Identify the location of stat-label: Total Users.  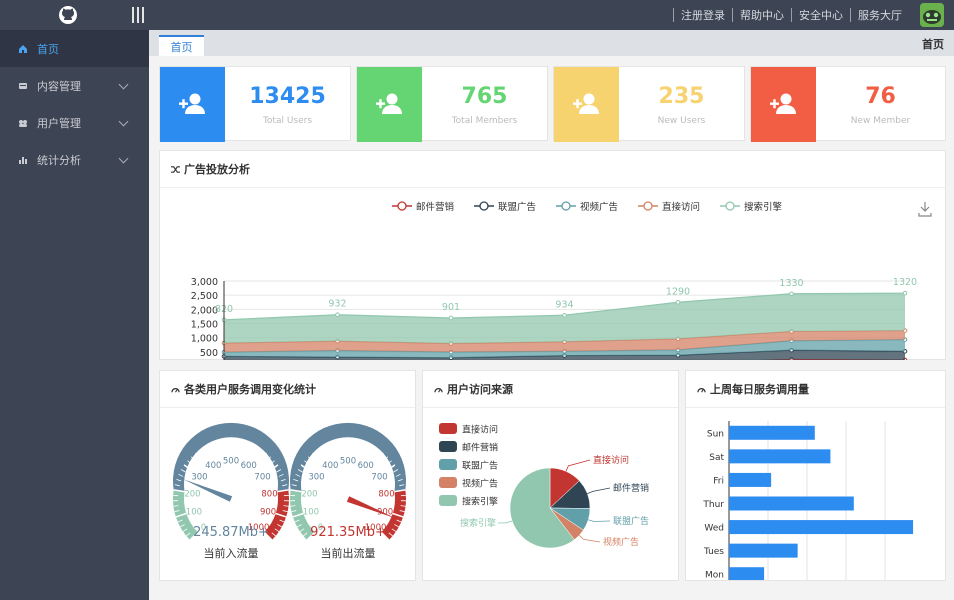
(287, 121).